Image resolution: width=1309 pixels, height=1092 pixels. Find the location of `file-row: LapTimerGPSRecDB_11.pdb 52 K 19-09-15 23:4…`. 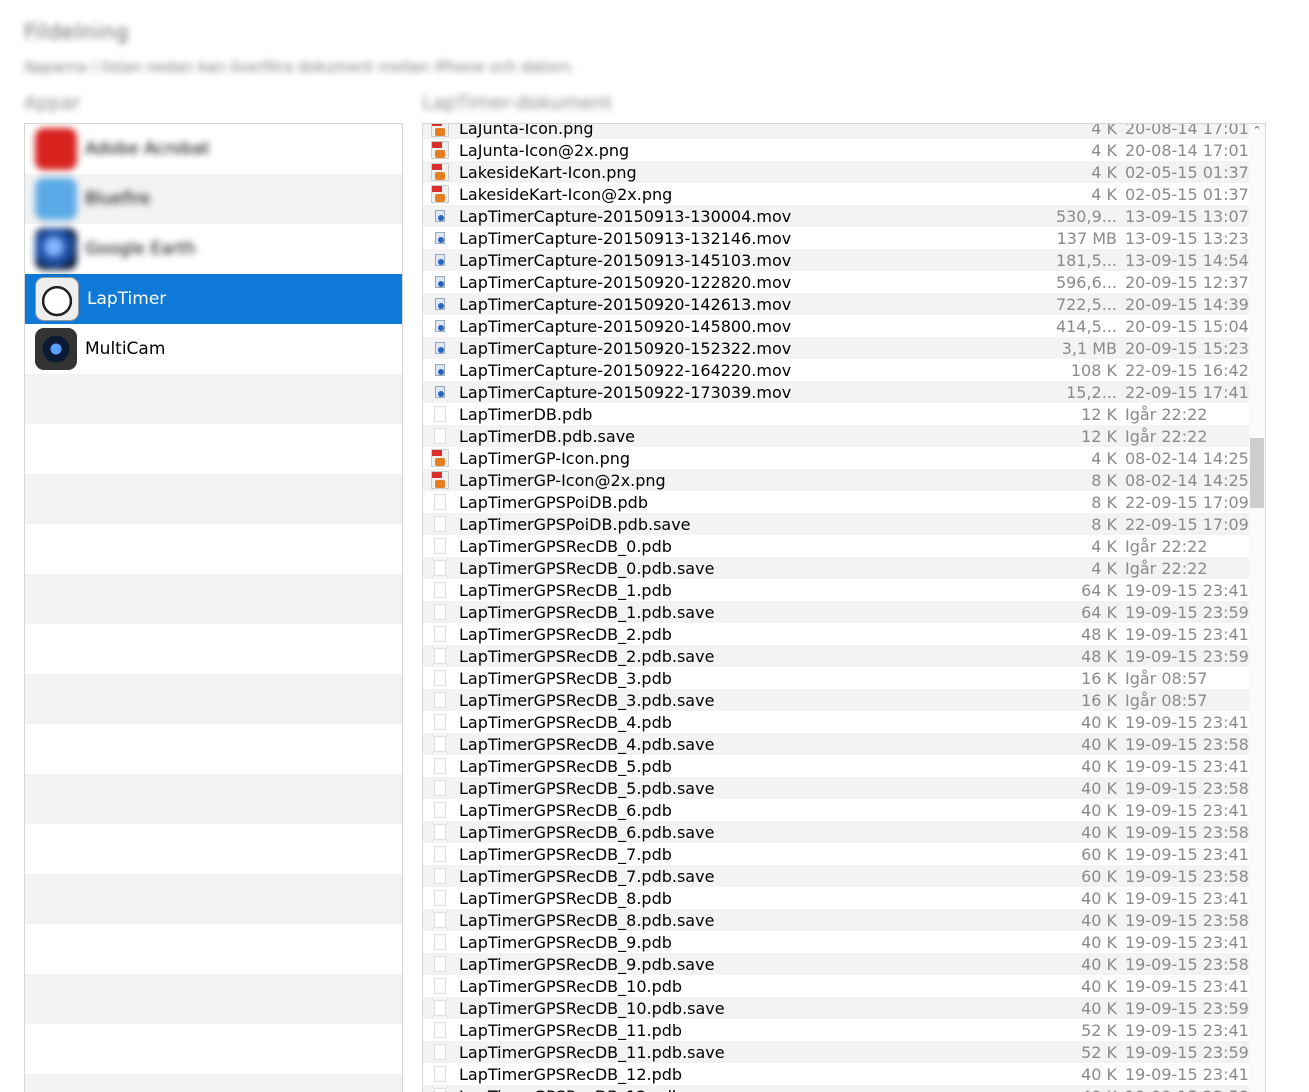

file-row: LapTimerGPSRecDB_11.pdb 52 K 19-09-15 23:4… is located at coordinates (836, 1030).